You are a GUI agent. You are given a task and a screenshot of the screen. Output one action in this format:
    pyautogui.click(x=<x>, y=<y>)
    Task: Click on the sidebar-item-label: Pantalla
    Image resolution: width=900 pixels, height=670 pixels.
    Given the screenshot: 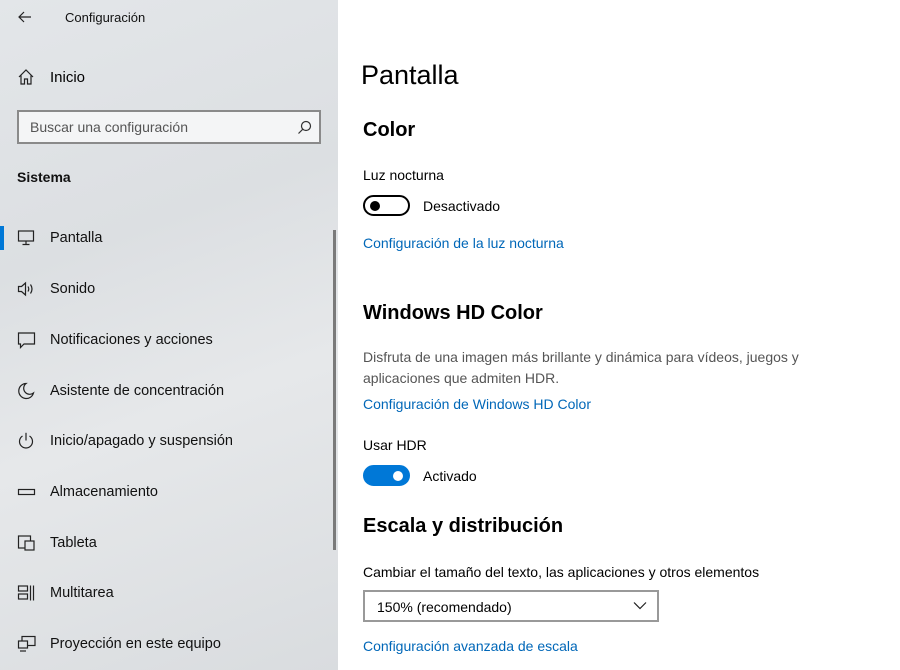 What is the action you would take?
    pyautogui.click(x=76, y=238)
    